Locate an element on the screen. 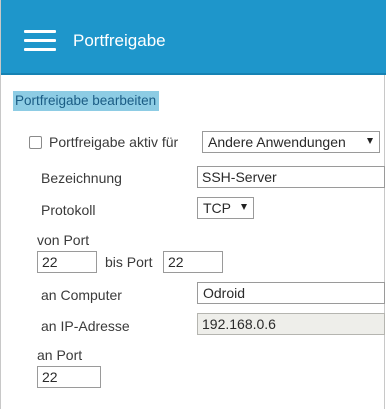 The width and height of the screenshot is (387, 411). name-field: SSH-Server is located at coordinates (291, 177).